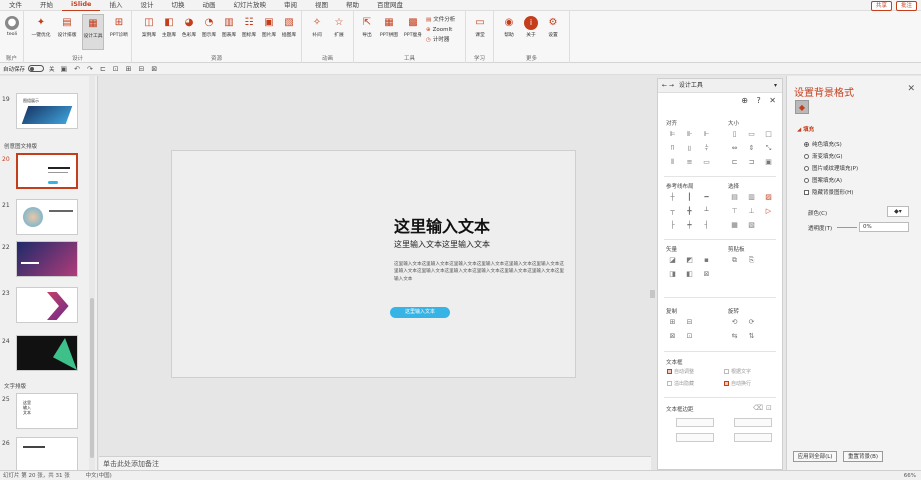  Describe the element at coordinates (440, 20) in the screenshot. I see `file-analysis-button: ▤ 文件分析` at that location.